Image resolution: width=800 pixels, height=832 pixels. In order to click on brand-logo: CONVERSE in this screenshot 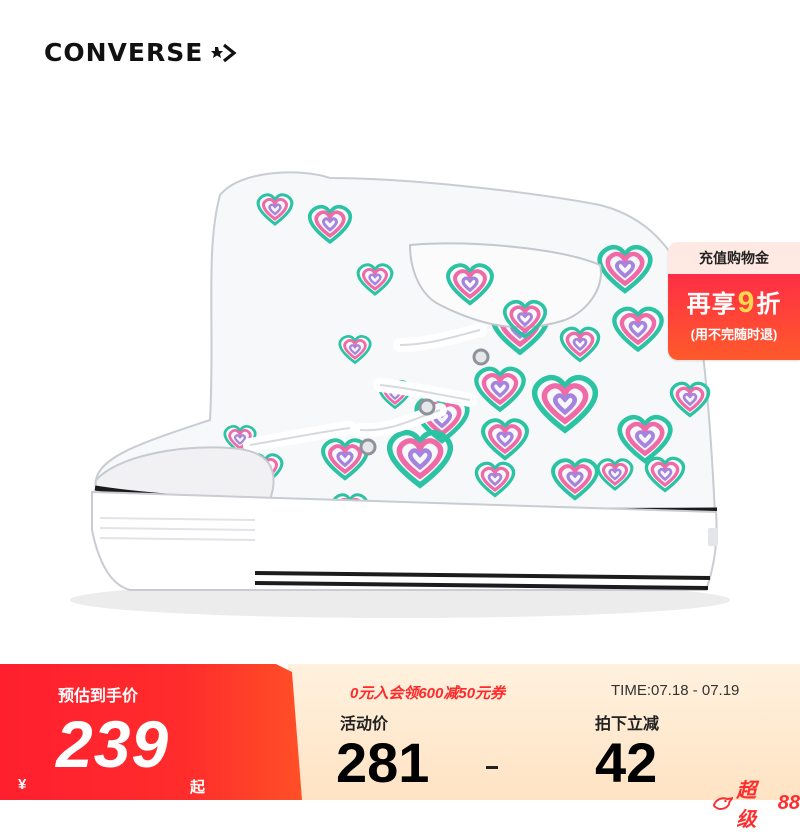, I will do `click(140, 52)`.